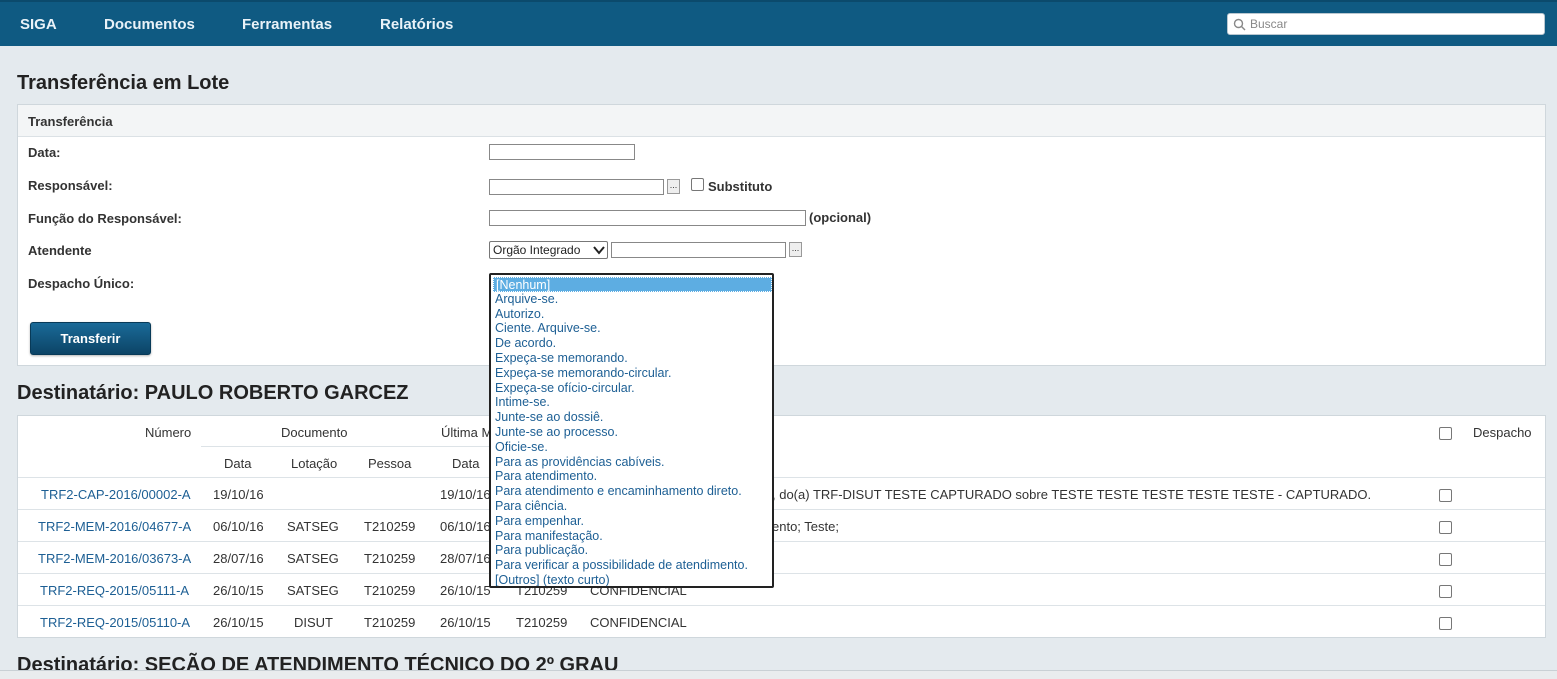 Image resolution: width=1557 pixels, height=679 pixels. What do you see at coordinates (81, 283) in the screenshot?
I see `label-despacho: Despacho Único:` at bounding box center [81, 283].